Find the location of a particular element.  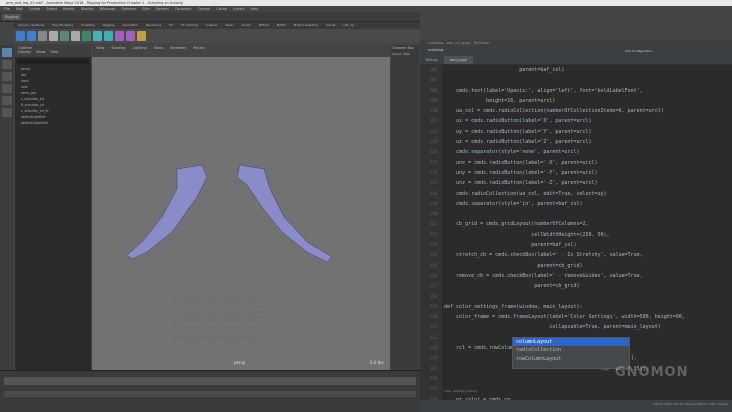

shelf-tab: MASH is located at coordinates (281, 25).